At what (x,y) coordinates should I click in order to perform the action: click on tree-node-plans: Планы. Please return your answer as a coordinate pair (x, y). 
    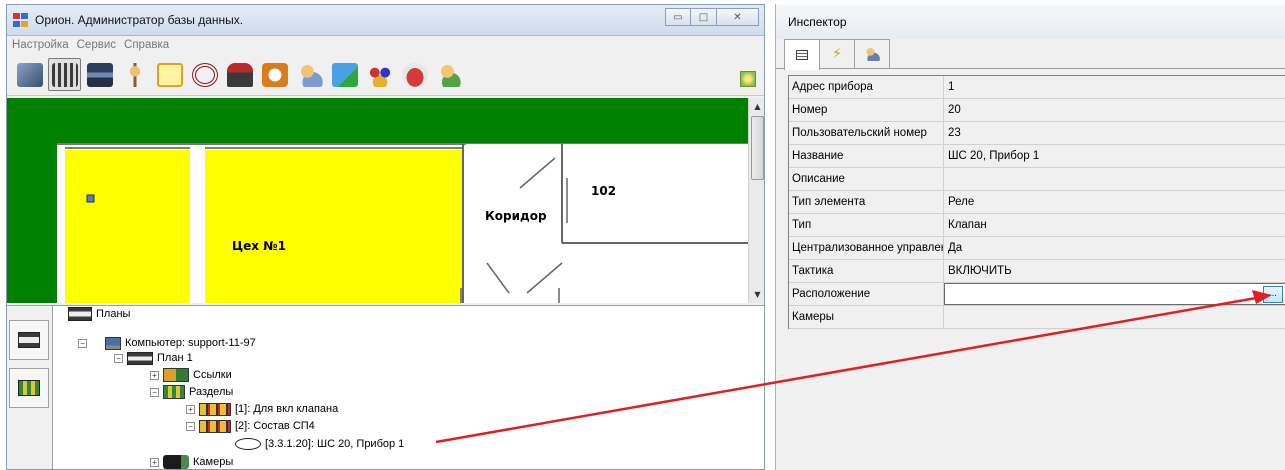
    Looking at the image, I should click on (99, 314).